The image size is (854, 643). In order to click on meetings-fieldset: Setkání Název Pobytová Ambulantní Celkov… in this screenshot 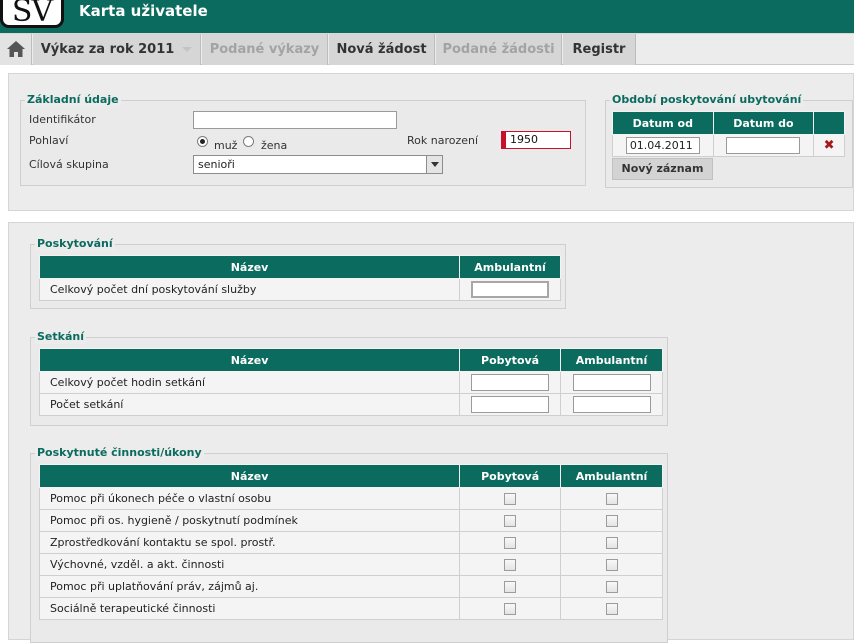, I will do `click(349, 378)`.